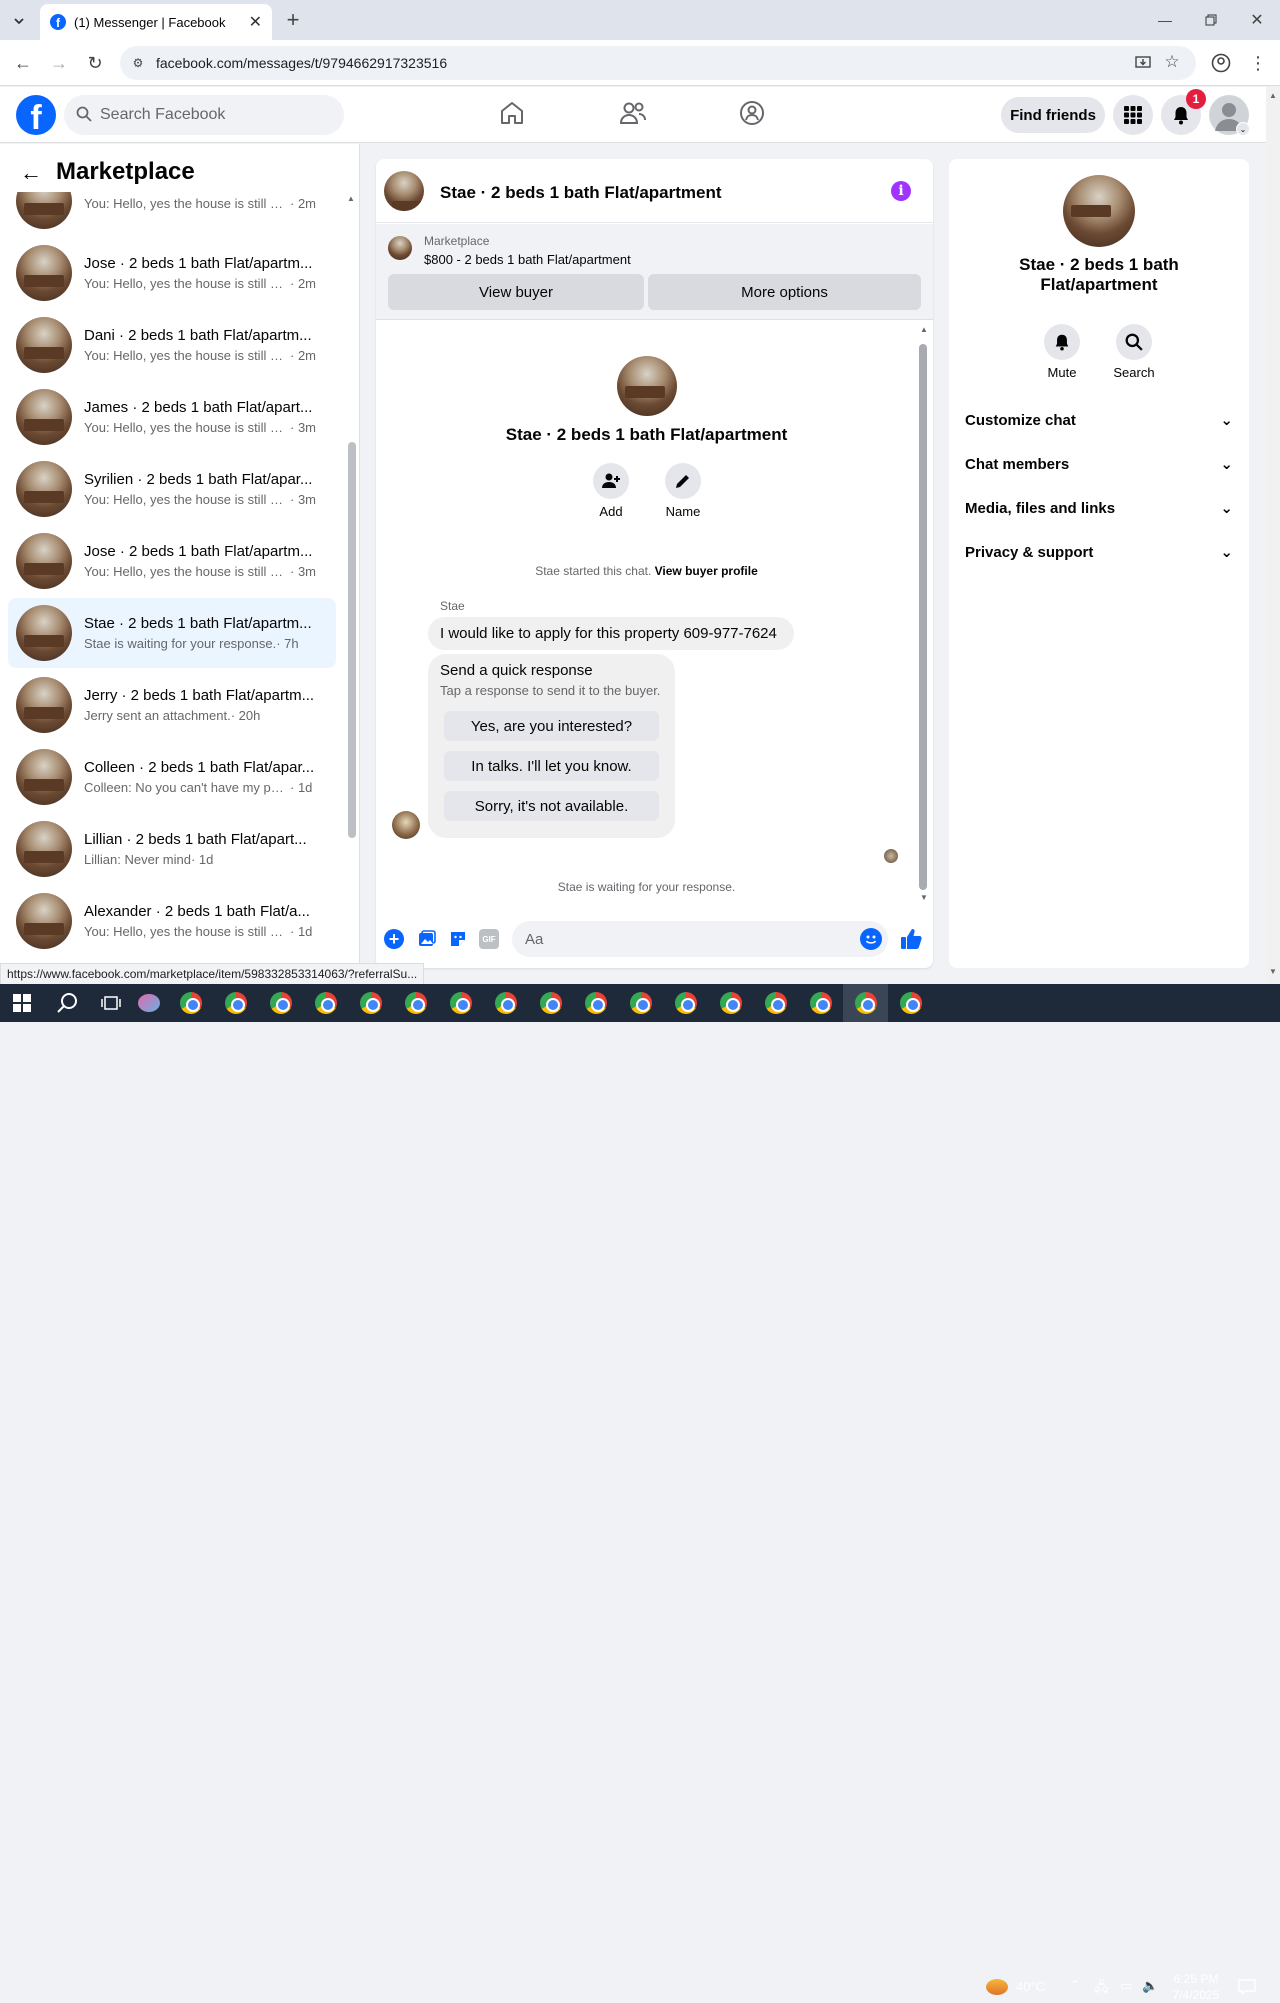 The image size is (1280, 2003). I want to click on tab-search-icon, so click(19, 21).